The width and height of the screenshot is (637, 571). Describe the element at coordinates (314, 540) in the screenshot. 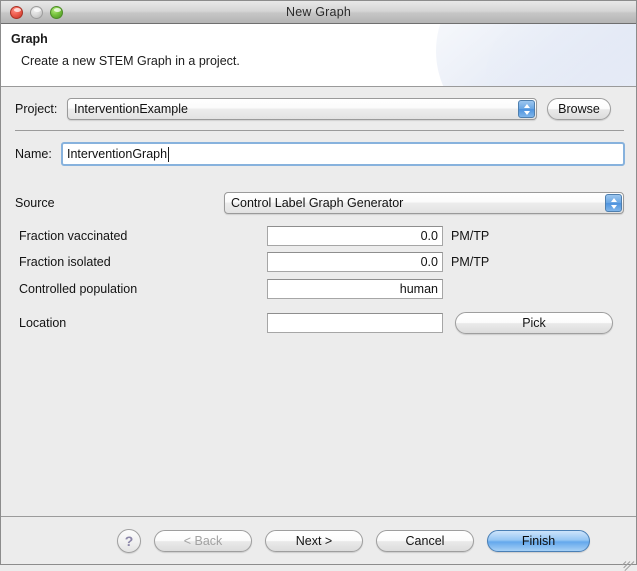

I see `next-button: Next >` at that location.